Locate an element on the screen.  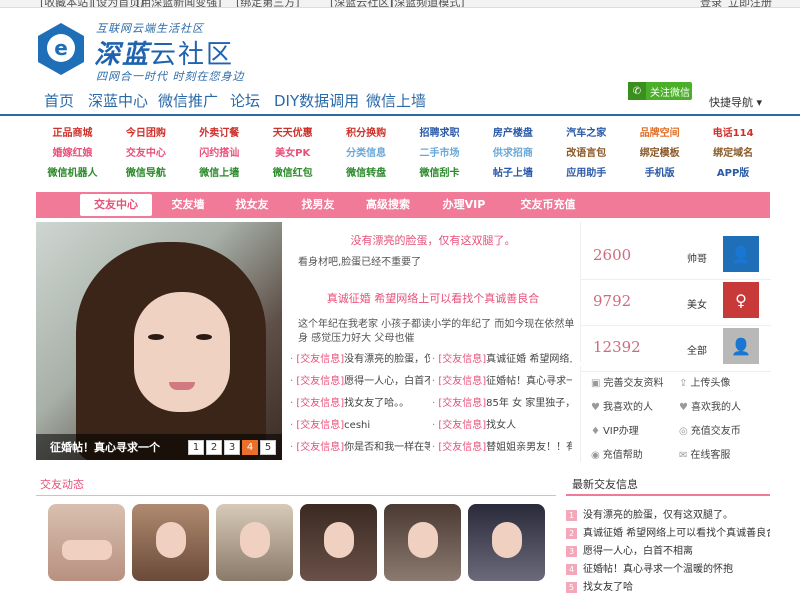
service-link: 微信导航 is located at coordinates (145, 171).